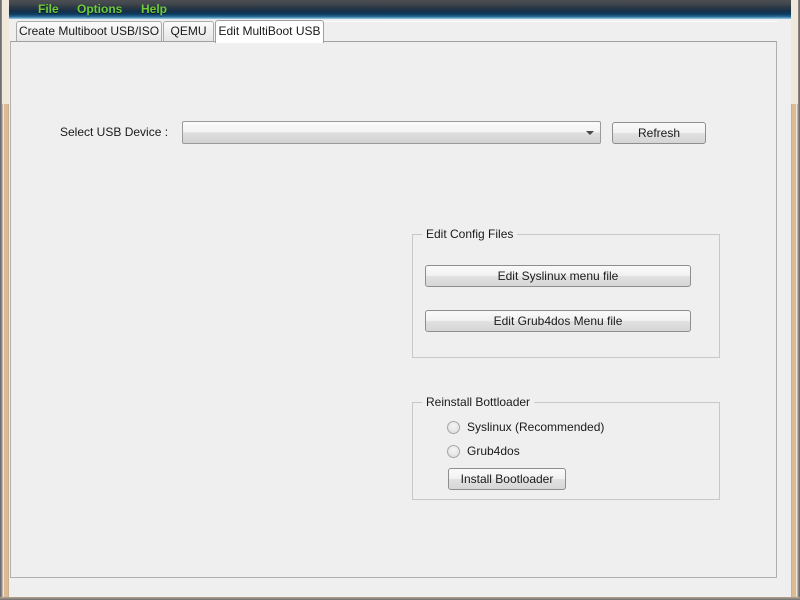  I want to click on window-frame-right-border, so click(795, 300).